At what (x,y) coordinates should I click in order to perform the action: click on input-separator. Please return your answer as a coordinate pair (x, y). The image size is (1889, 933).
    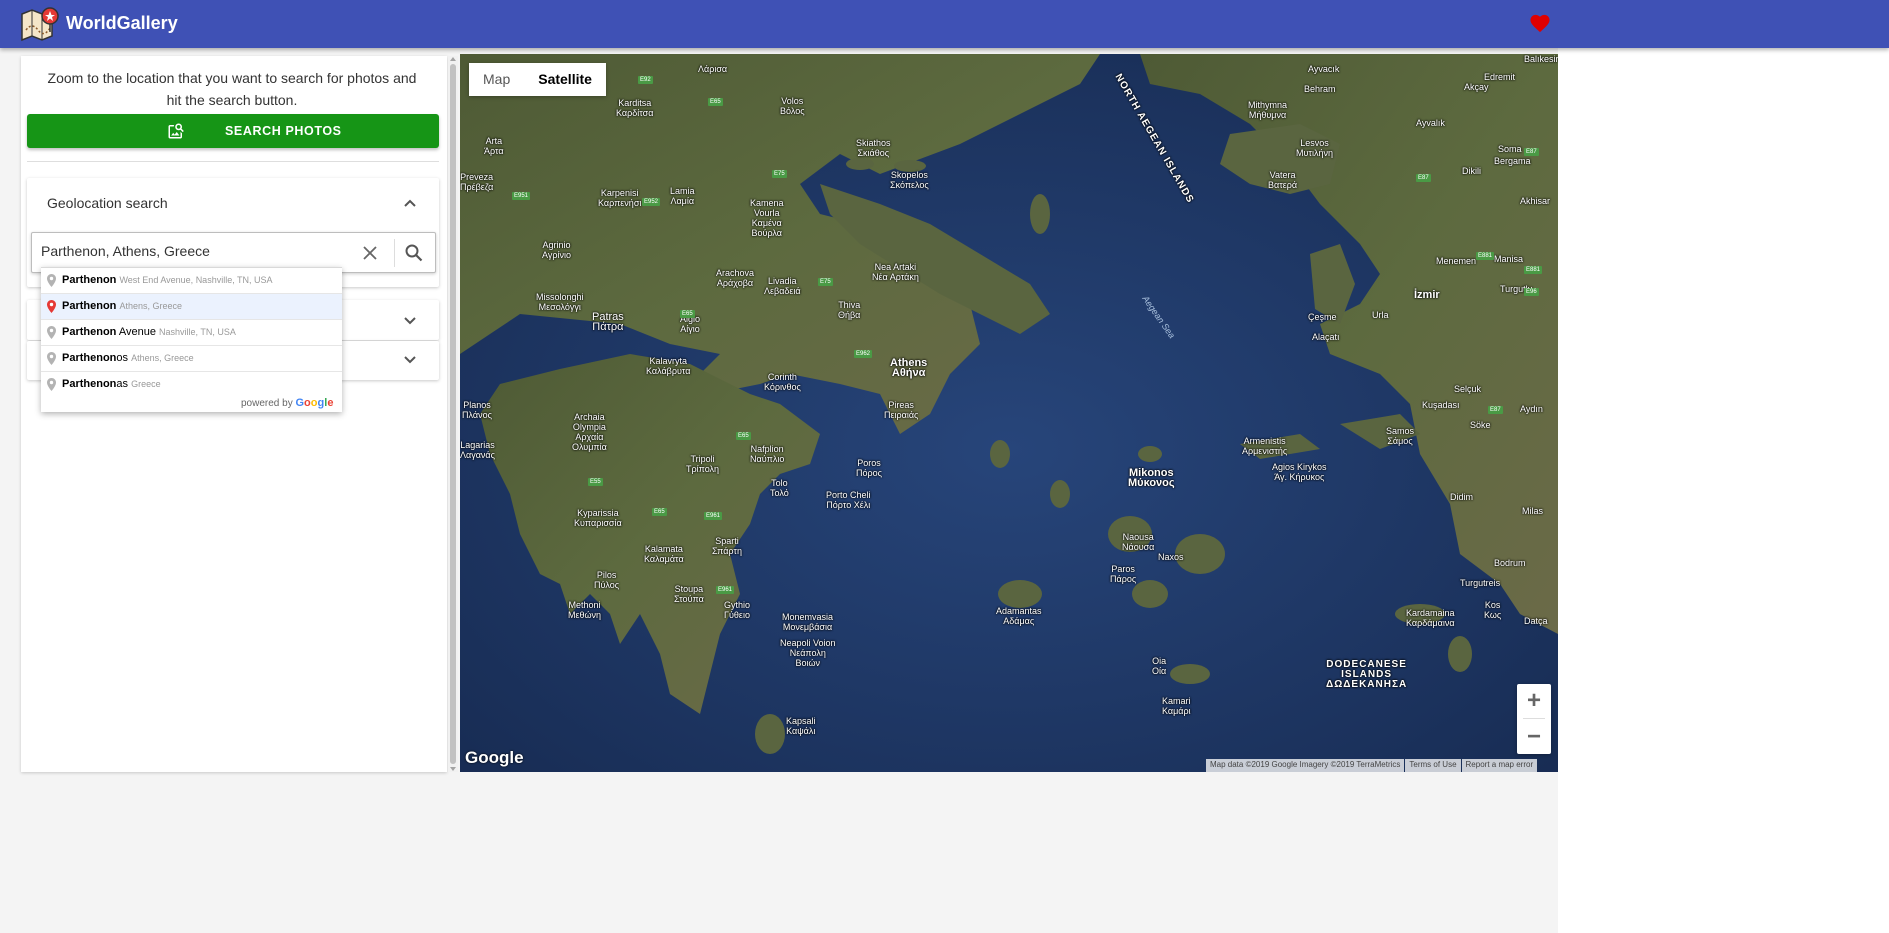
    Looking at the image, I should click on (394, 253).